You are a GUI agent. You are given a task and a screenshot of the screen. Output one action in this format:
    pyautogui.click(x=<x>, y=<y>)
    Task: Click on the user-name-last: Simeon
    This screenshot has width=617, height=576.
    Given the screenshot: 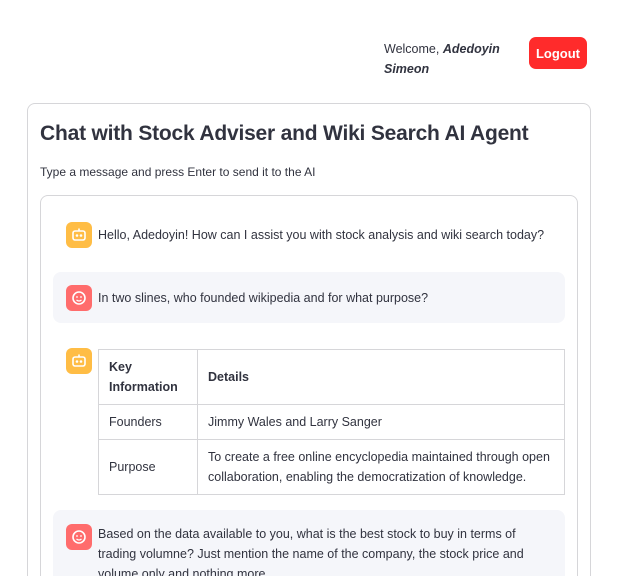 What is the action you would take?
    pyautogui.click(x=407, y=69)
    